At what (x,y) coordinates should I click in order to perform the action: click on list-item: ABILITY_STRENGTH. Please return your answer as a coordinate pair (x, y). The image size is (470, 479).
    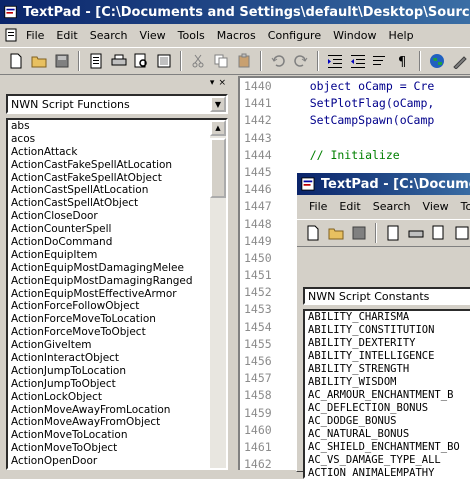
    Looking at the image, I should click on (387, 369).